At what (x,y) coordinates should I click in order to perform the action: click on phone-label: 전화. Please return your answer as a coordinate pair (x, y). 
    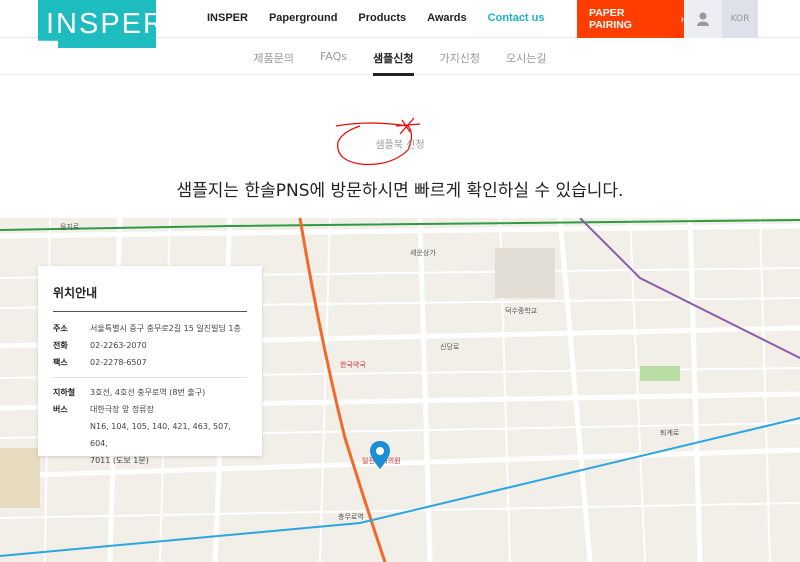
    Looking at the image, I should click on (60, 345).